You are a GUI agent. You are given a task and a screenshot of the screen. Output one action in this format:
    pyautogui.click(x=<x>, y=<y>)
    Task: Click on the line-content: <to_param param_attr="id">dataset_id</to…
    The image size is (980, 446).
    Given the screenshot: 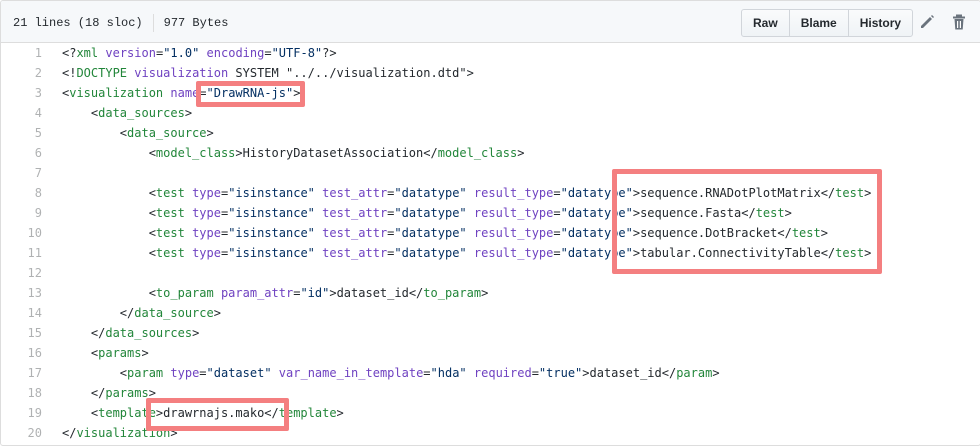 What is the action you would take?
    pyautogui.click(x=275, y=293)
    